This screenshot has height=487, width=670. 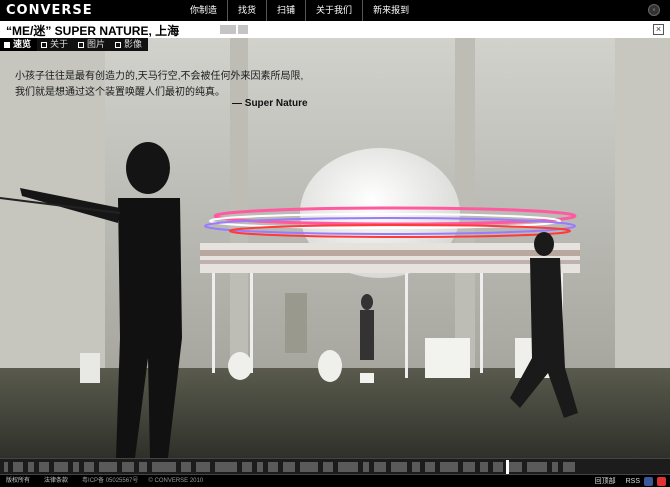 I want to click on overview-icon, so click(x=7, y=44).